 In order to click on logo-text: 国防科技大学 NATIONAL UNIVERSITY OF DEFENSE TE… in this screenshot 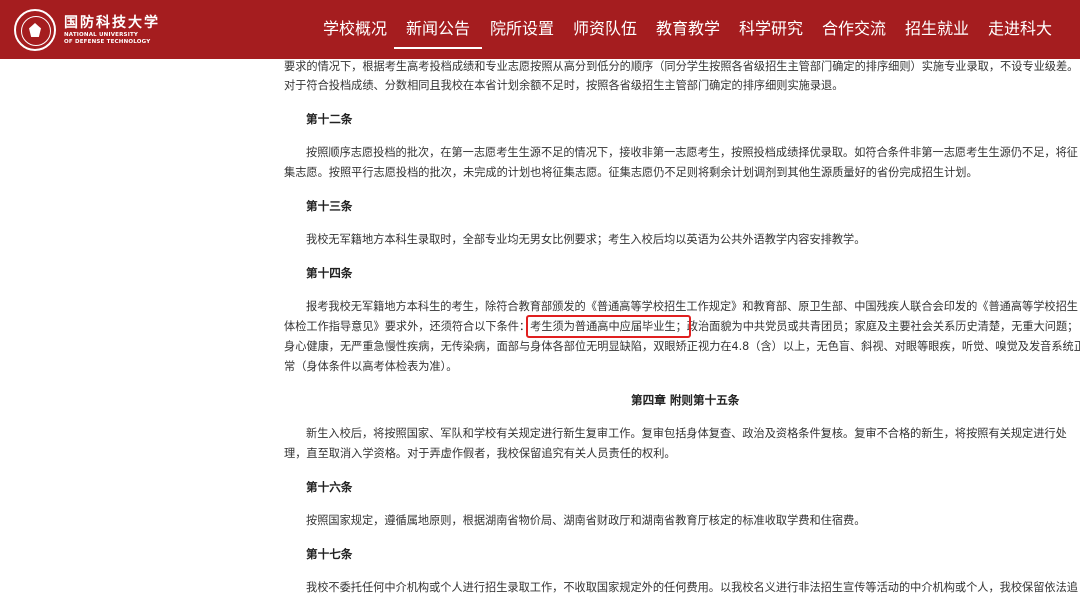, I will do `click(112, 30)`.